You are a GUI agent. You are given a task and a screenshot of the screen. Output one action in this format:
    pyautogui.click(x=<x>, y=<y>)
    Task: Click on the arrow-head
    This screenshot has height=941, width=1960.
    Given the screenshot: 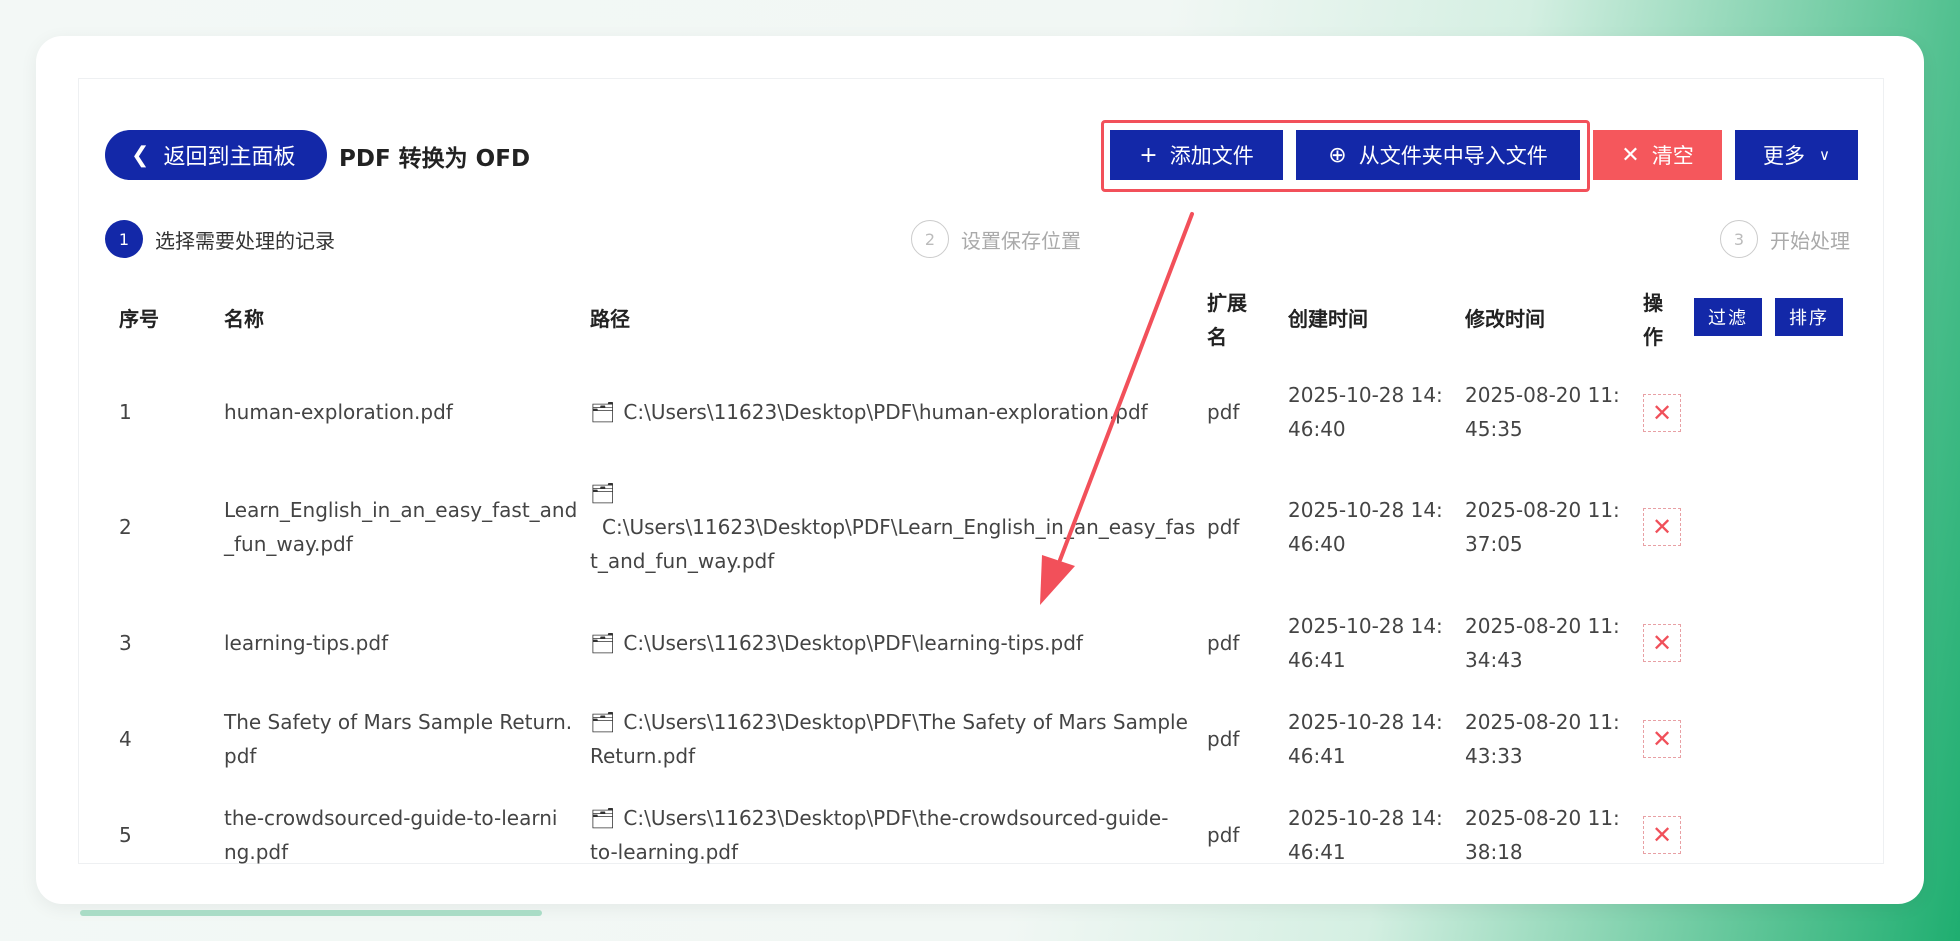 What is the action you would take?
    pyautogui.click(x=1057, y=580)
    